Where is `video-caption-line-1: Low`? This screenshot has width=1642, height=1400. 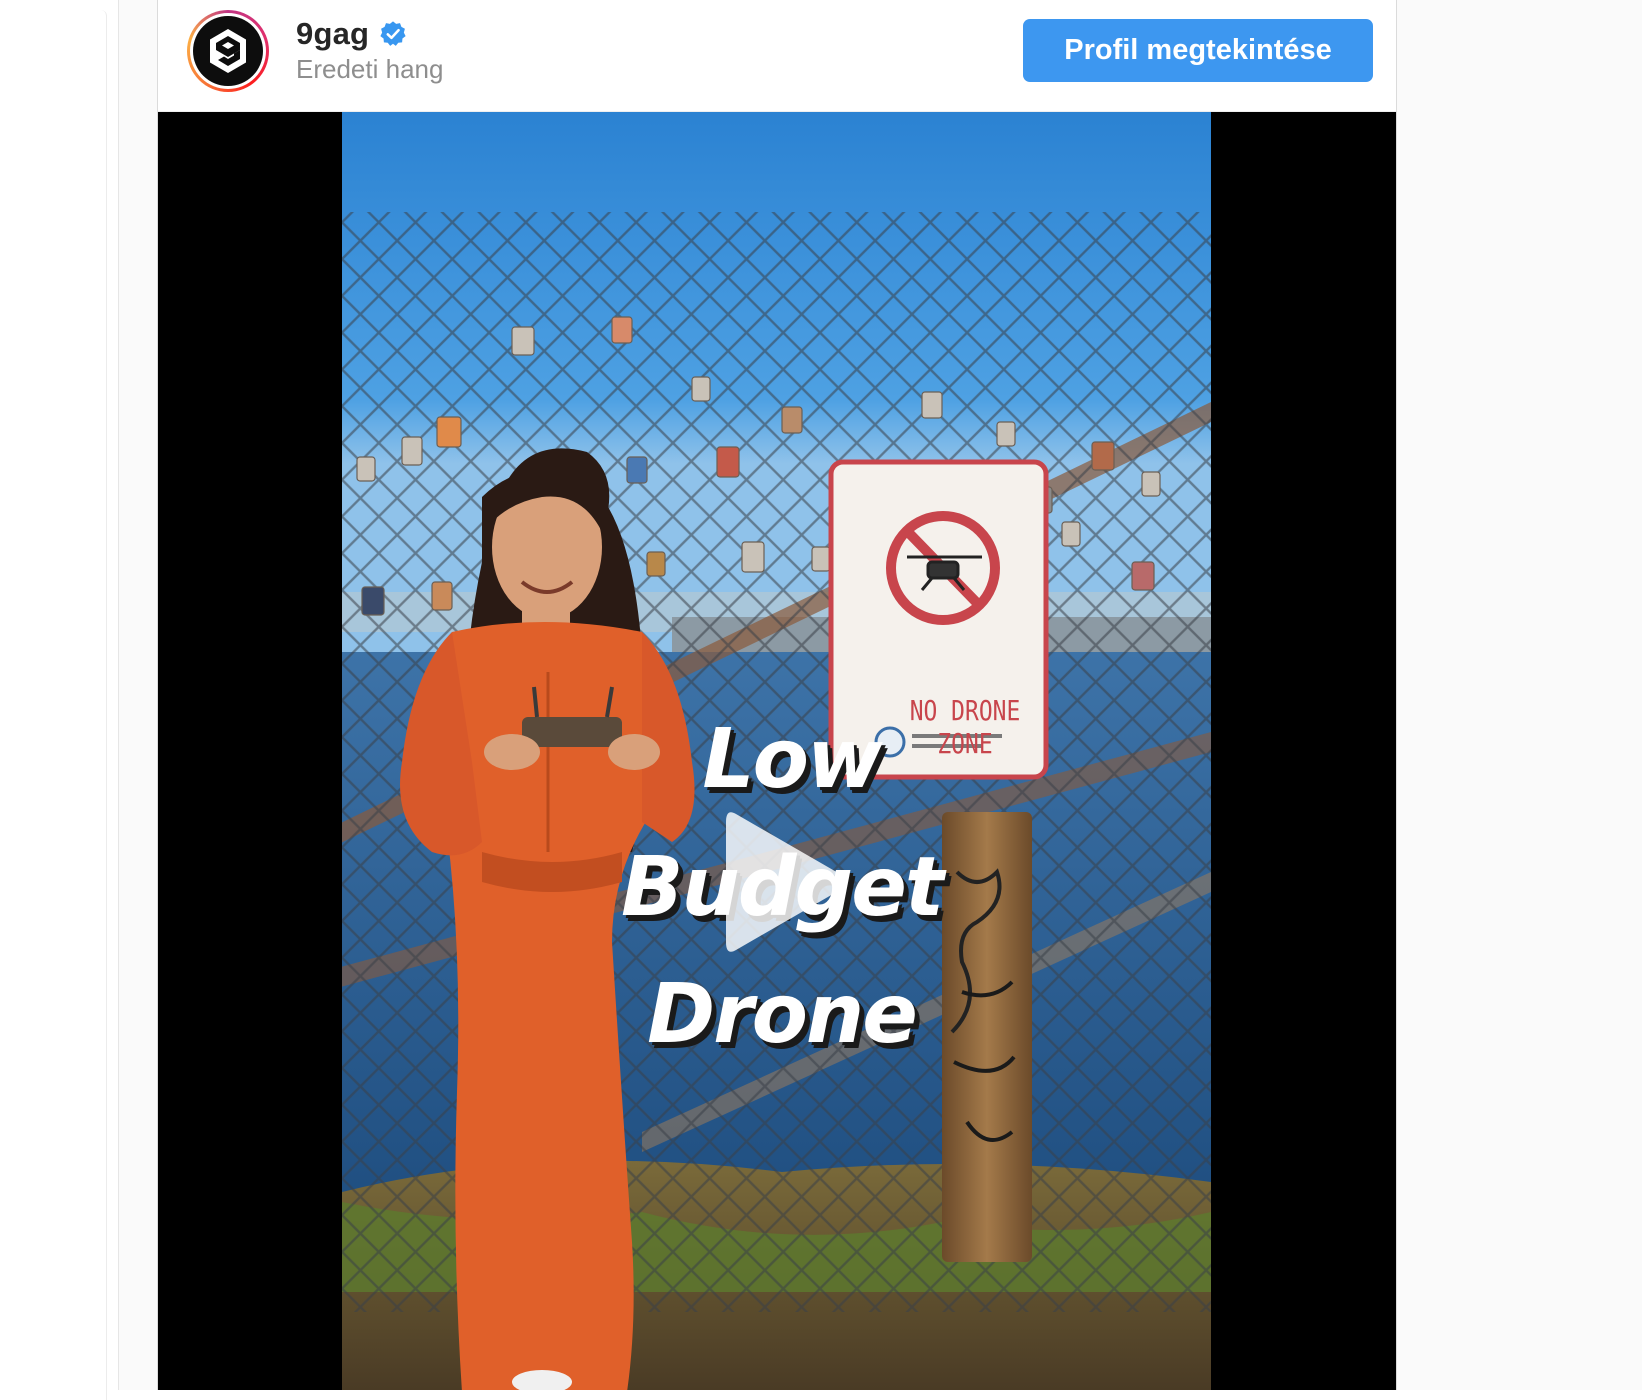
video-caption-line-1: Low is located at coordinates (792, 759).